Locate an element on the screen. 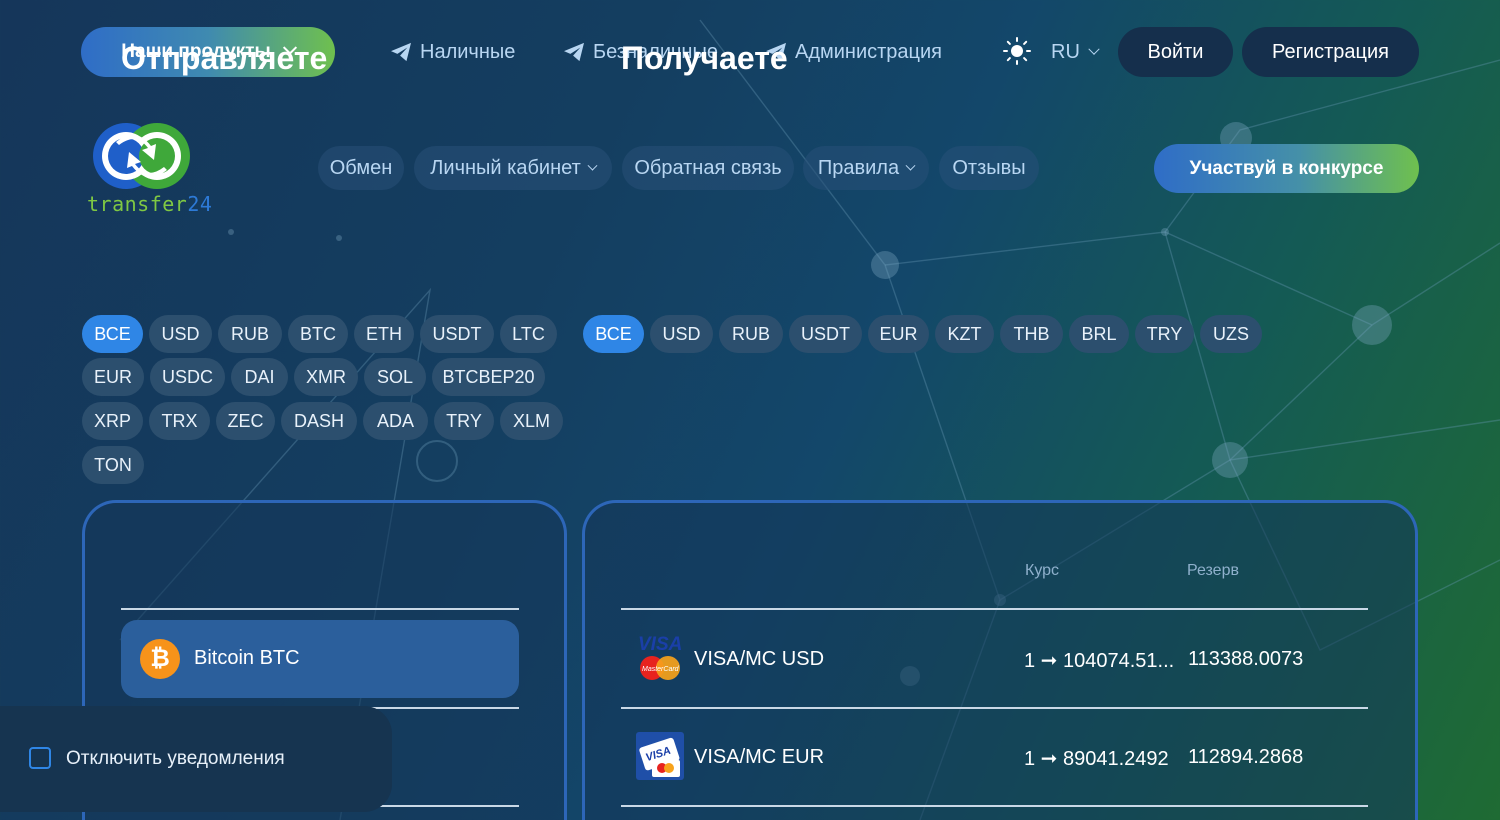 This screenshot has height=820, width=1500. send-filter-chip: XLM is located at coordinates (531, 421).